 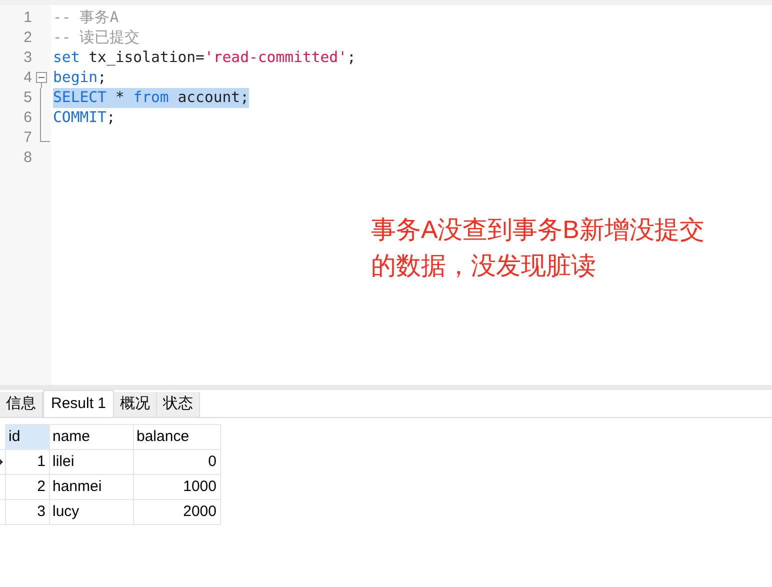 I want to click on result-tab: 概况, so click(x=136, y=404).